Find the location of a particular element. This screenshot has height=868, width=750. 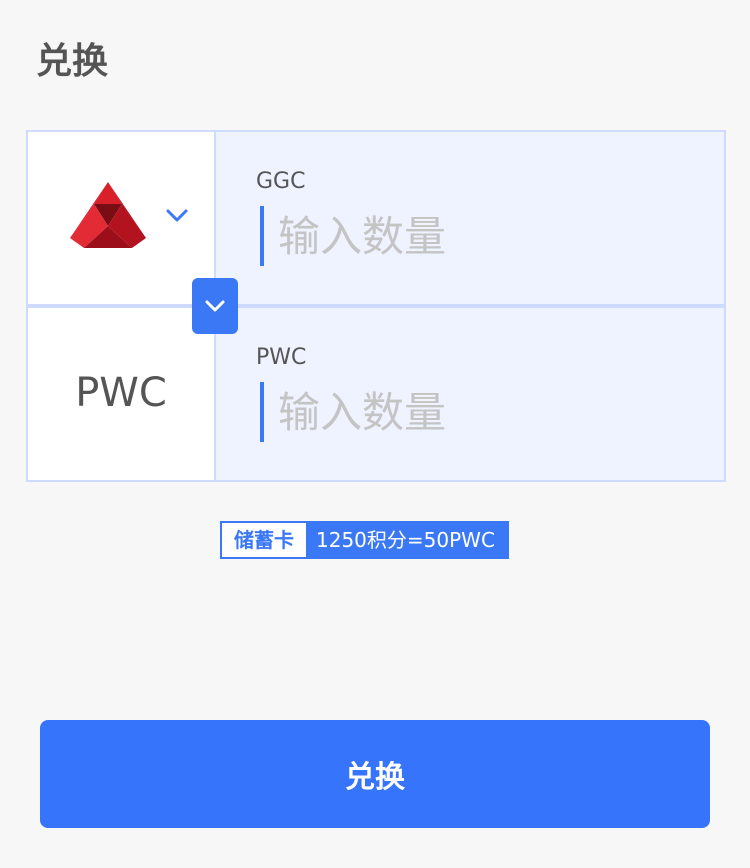

to-coin-cell: PWC is located at coordinates (122, 394).